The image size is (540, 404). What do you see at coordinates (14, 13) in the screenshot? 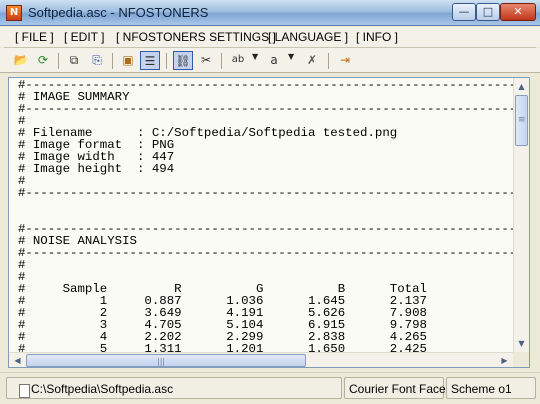
I see `app-icon: N` at bounding box center [14, 13].